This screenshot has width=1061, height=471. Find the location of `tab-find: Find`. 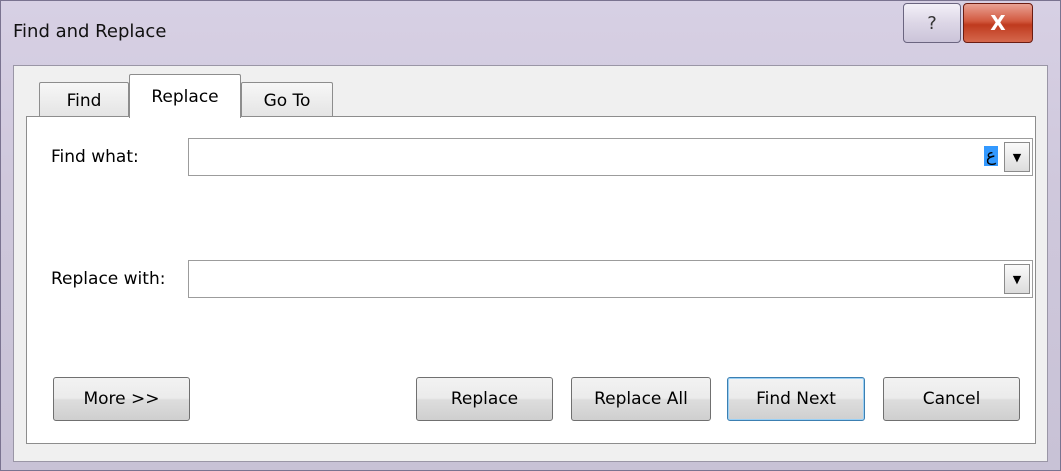

tab-find: Find is located at coordinates (84, 100).